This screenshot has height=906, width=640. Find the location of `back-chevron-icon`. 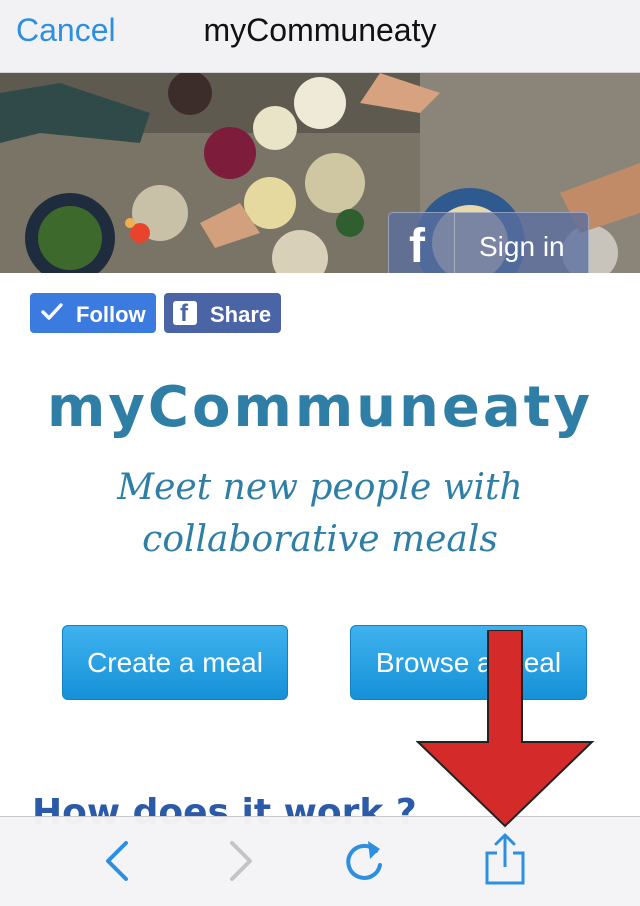

back-chevron-icon is located at coordinates (117, 861).